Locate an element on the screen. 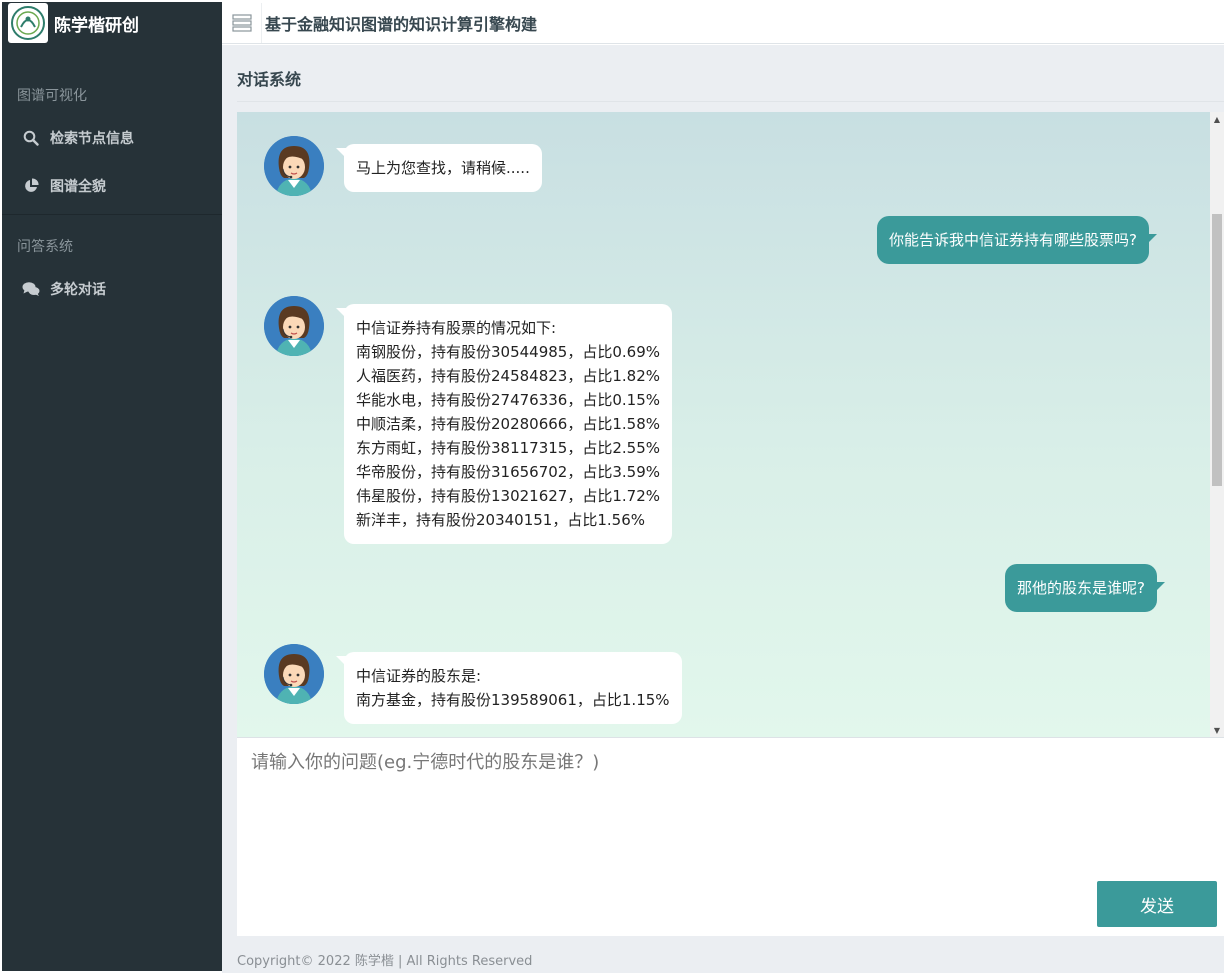  message-line: 华帝股份，持有股份31656702，占比3.59% is located at coordinates (508, 472).